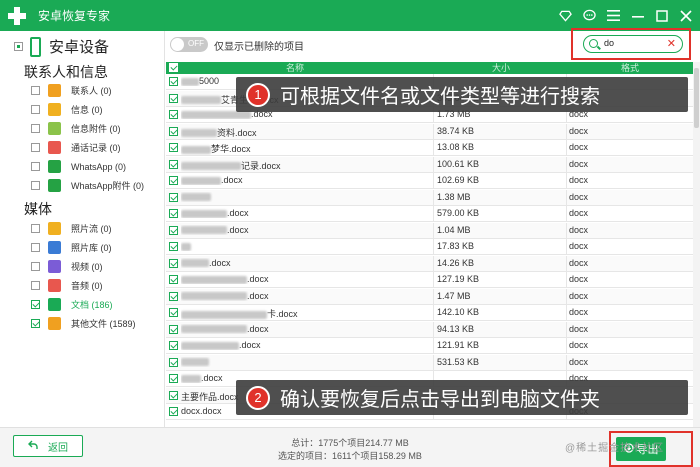 This screenshot has height=467, width=700. What do you see at coordinates (589, 15) in the screenshot?
I see `feedback-icon` at bounding box center [589, 15].